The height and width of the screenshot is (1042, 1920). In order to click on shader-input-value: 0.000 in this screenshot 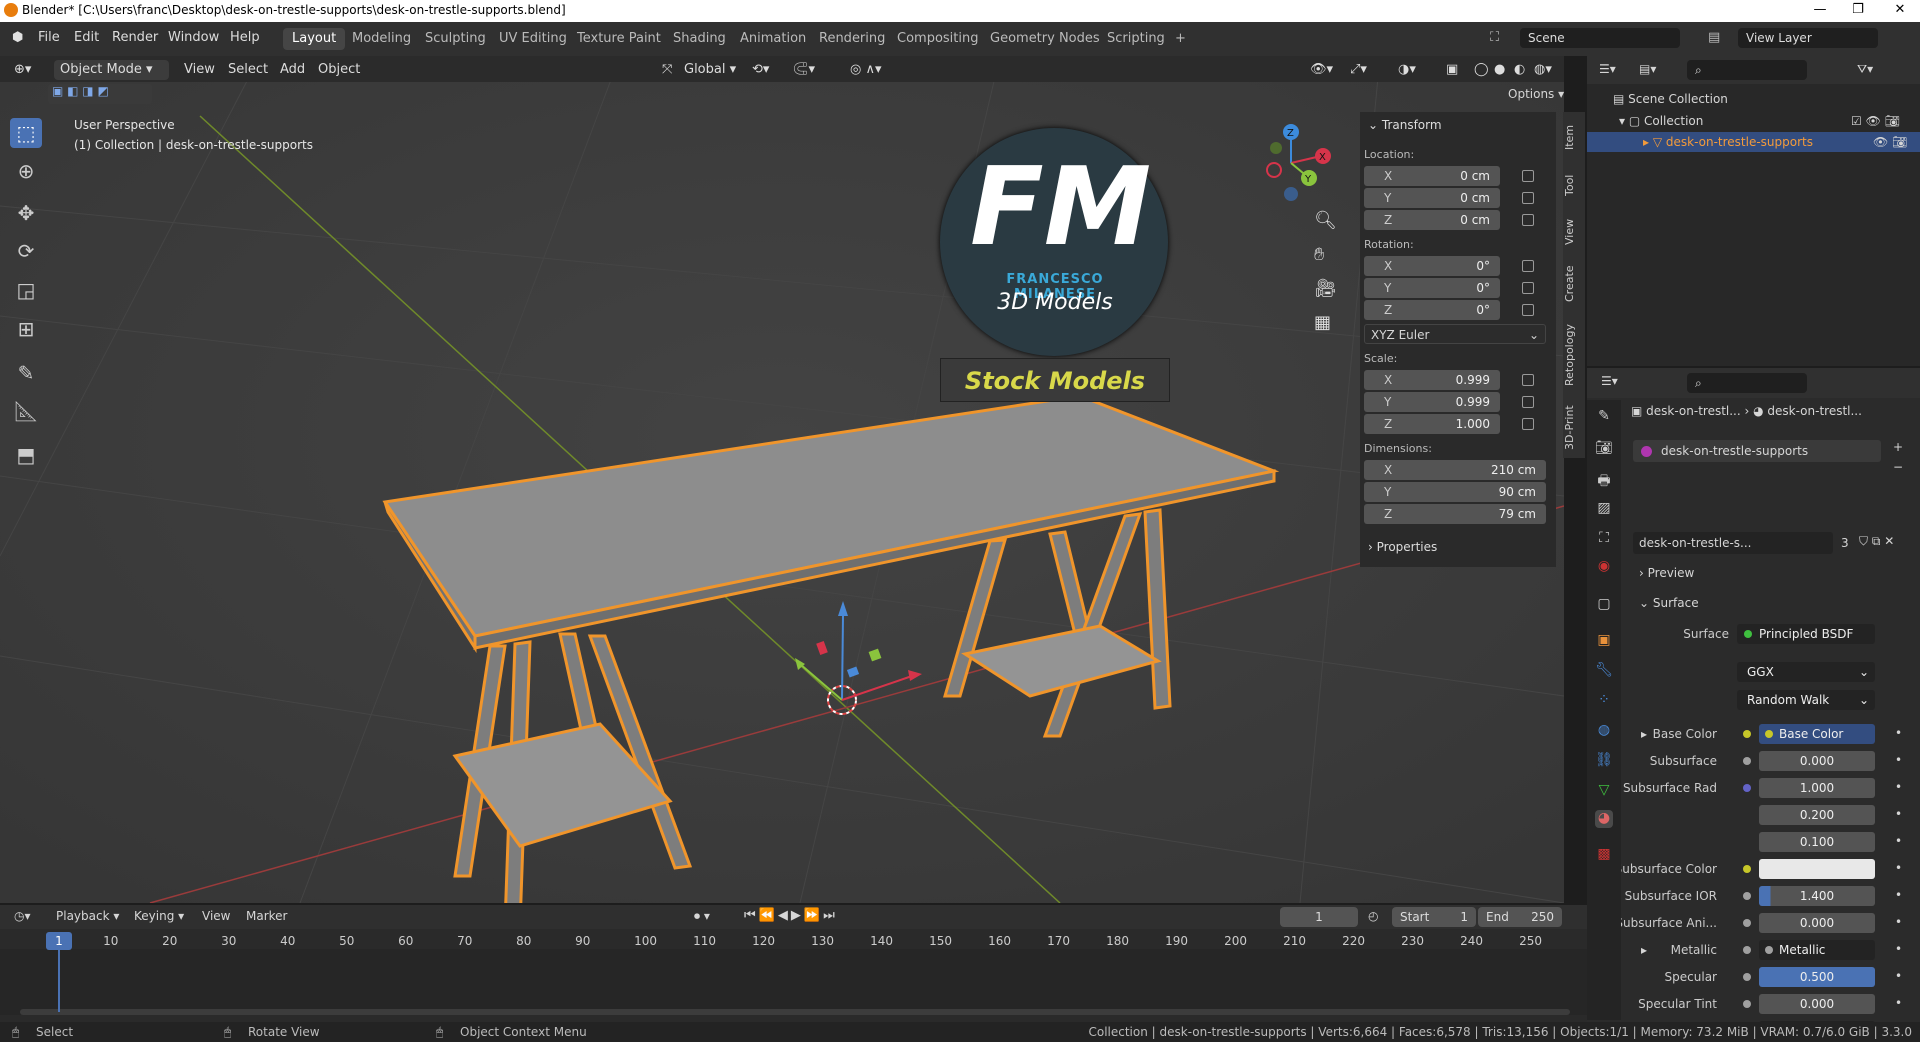, I will do `click(1817, 923)`.